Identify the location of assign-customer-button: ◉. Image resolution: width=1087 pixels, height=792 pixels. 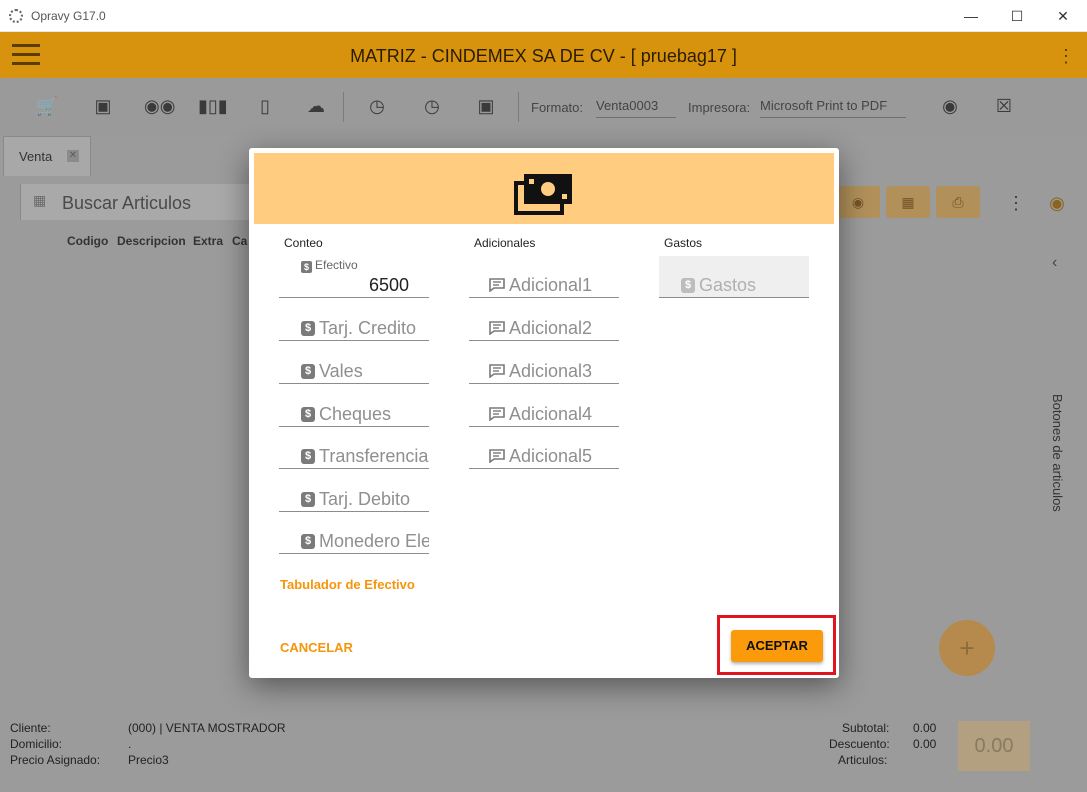
(858, 202).